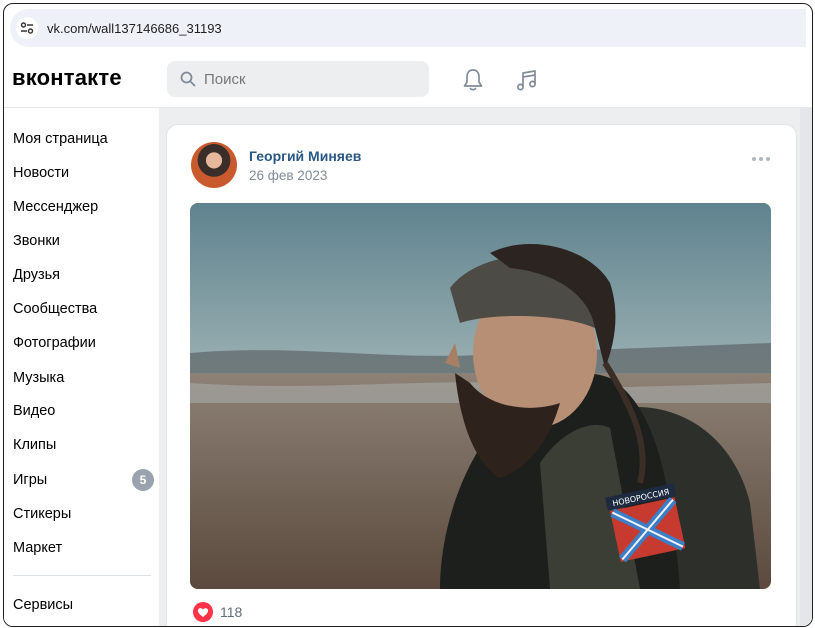  Describe the element at coordinates (55, 309) in the screenshot. I see `sidebar-item-communities: Сообщества` at that location.